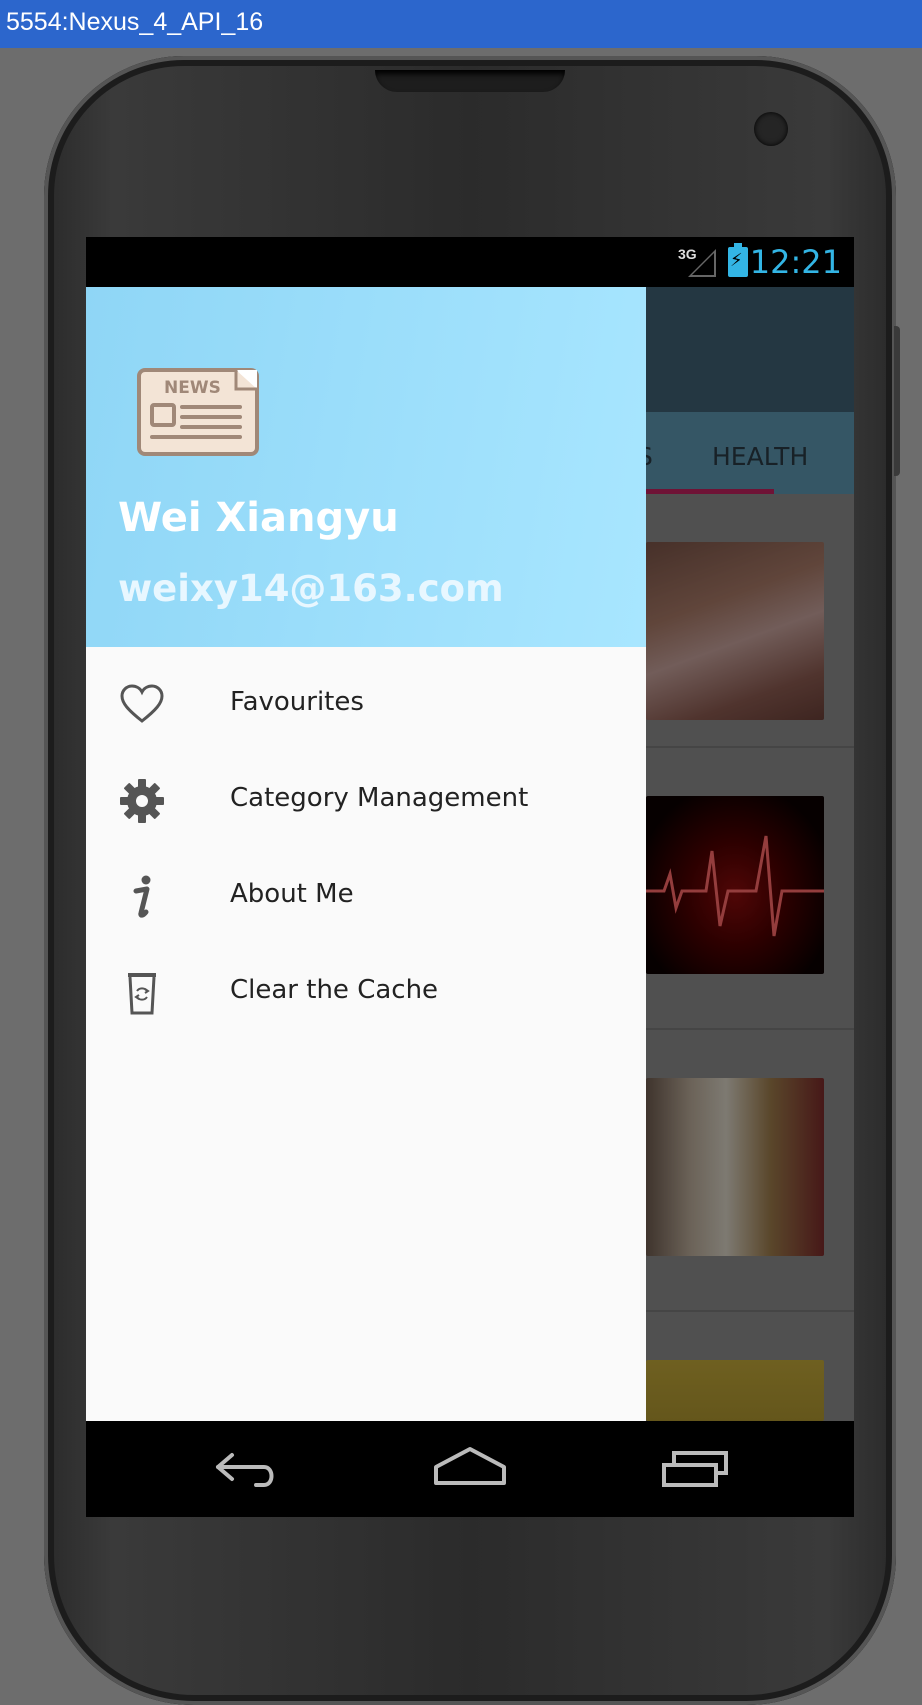  Describe the element at coordinates (334, 990) in the screenshot. I see `menu-label-clear-cache: Clear the Cache` at that location.